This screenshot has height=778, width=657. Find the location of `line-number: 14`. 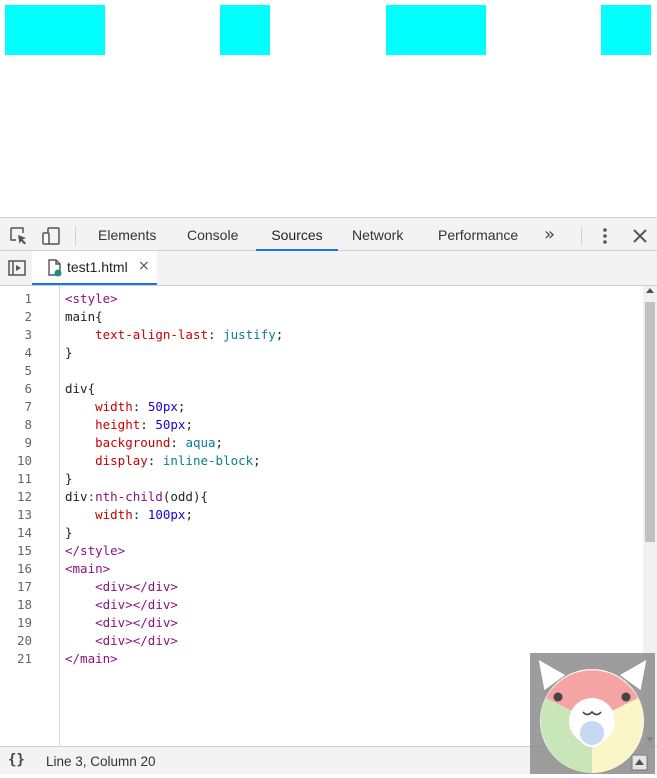

line-number: 14 is located at coordinates (16, 532).